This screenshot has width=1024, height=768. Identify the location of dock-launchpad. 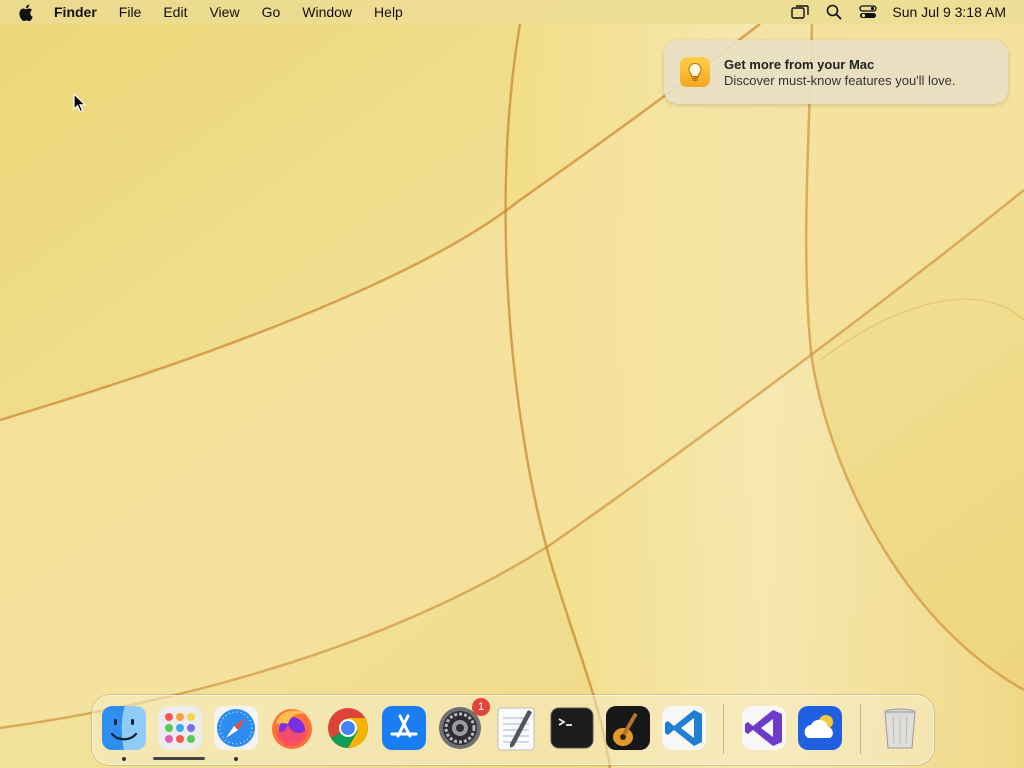
(180, 728).